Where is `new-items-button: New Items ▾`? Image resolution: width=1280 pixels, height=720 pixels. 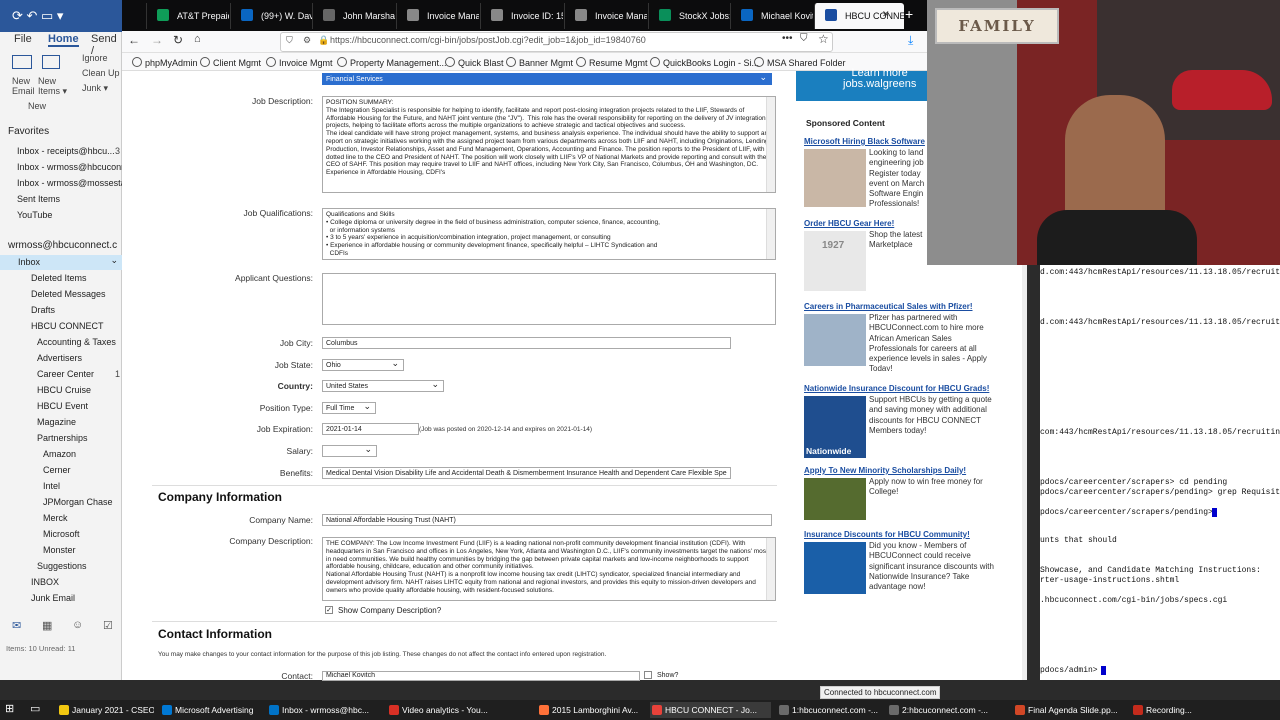 new-items-button: New Items ▾ is located at coordinates (53, 86).